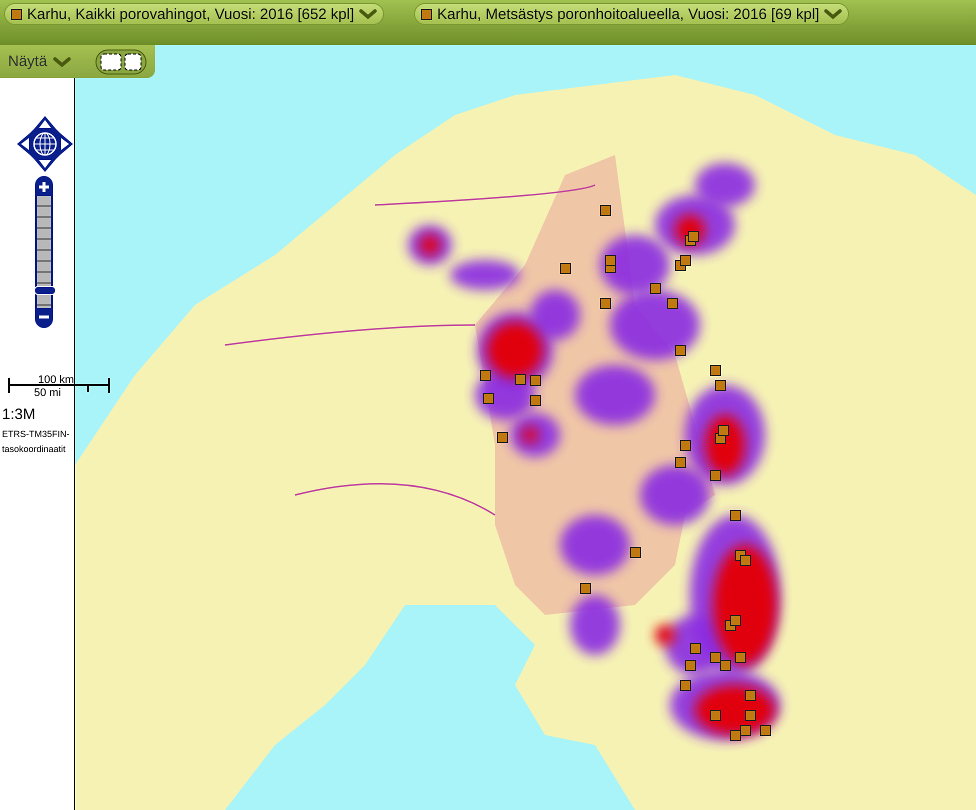 The height and width of the screenshot is (810, 976). I want to click on plus-icon, so click(44, 187).